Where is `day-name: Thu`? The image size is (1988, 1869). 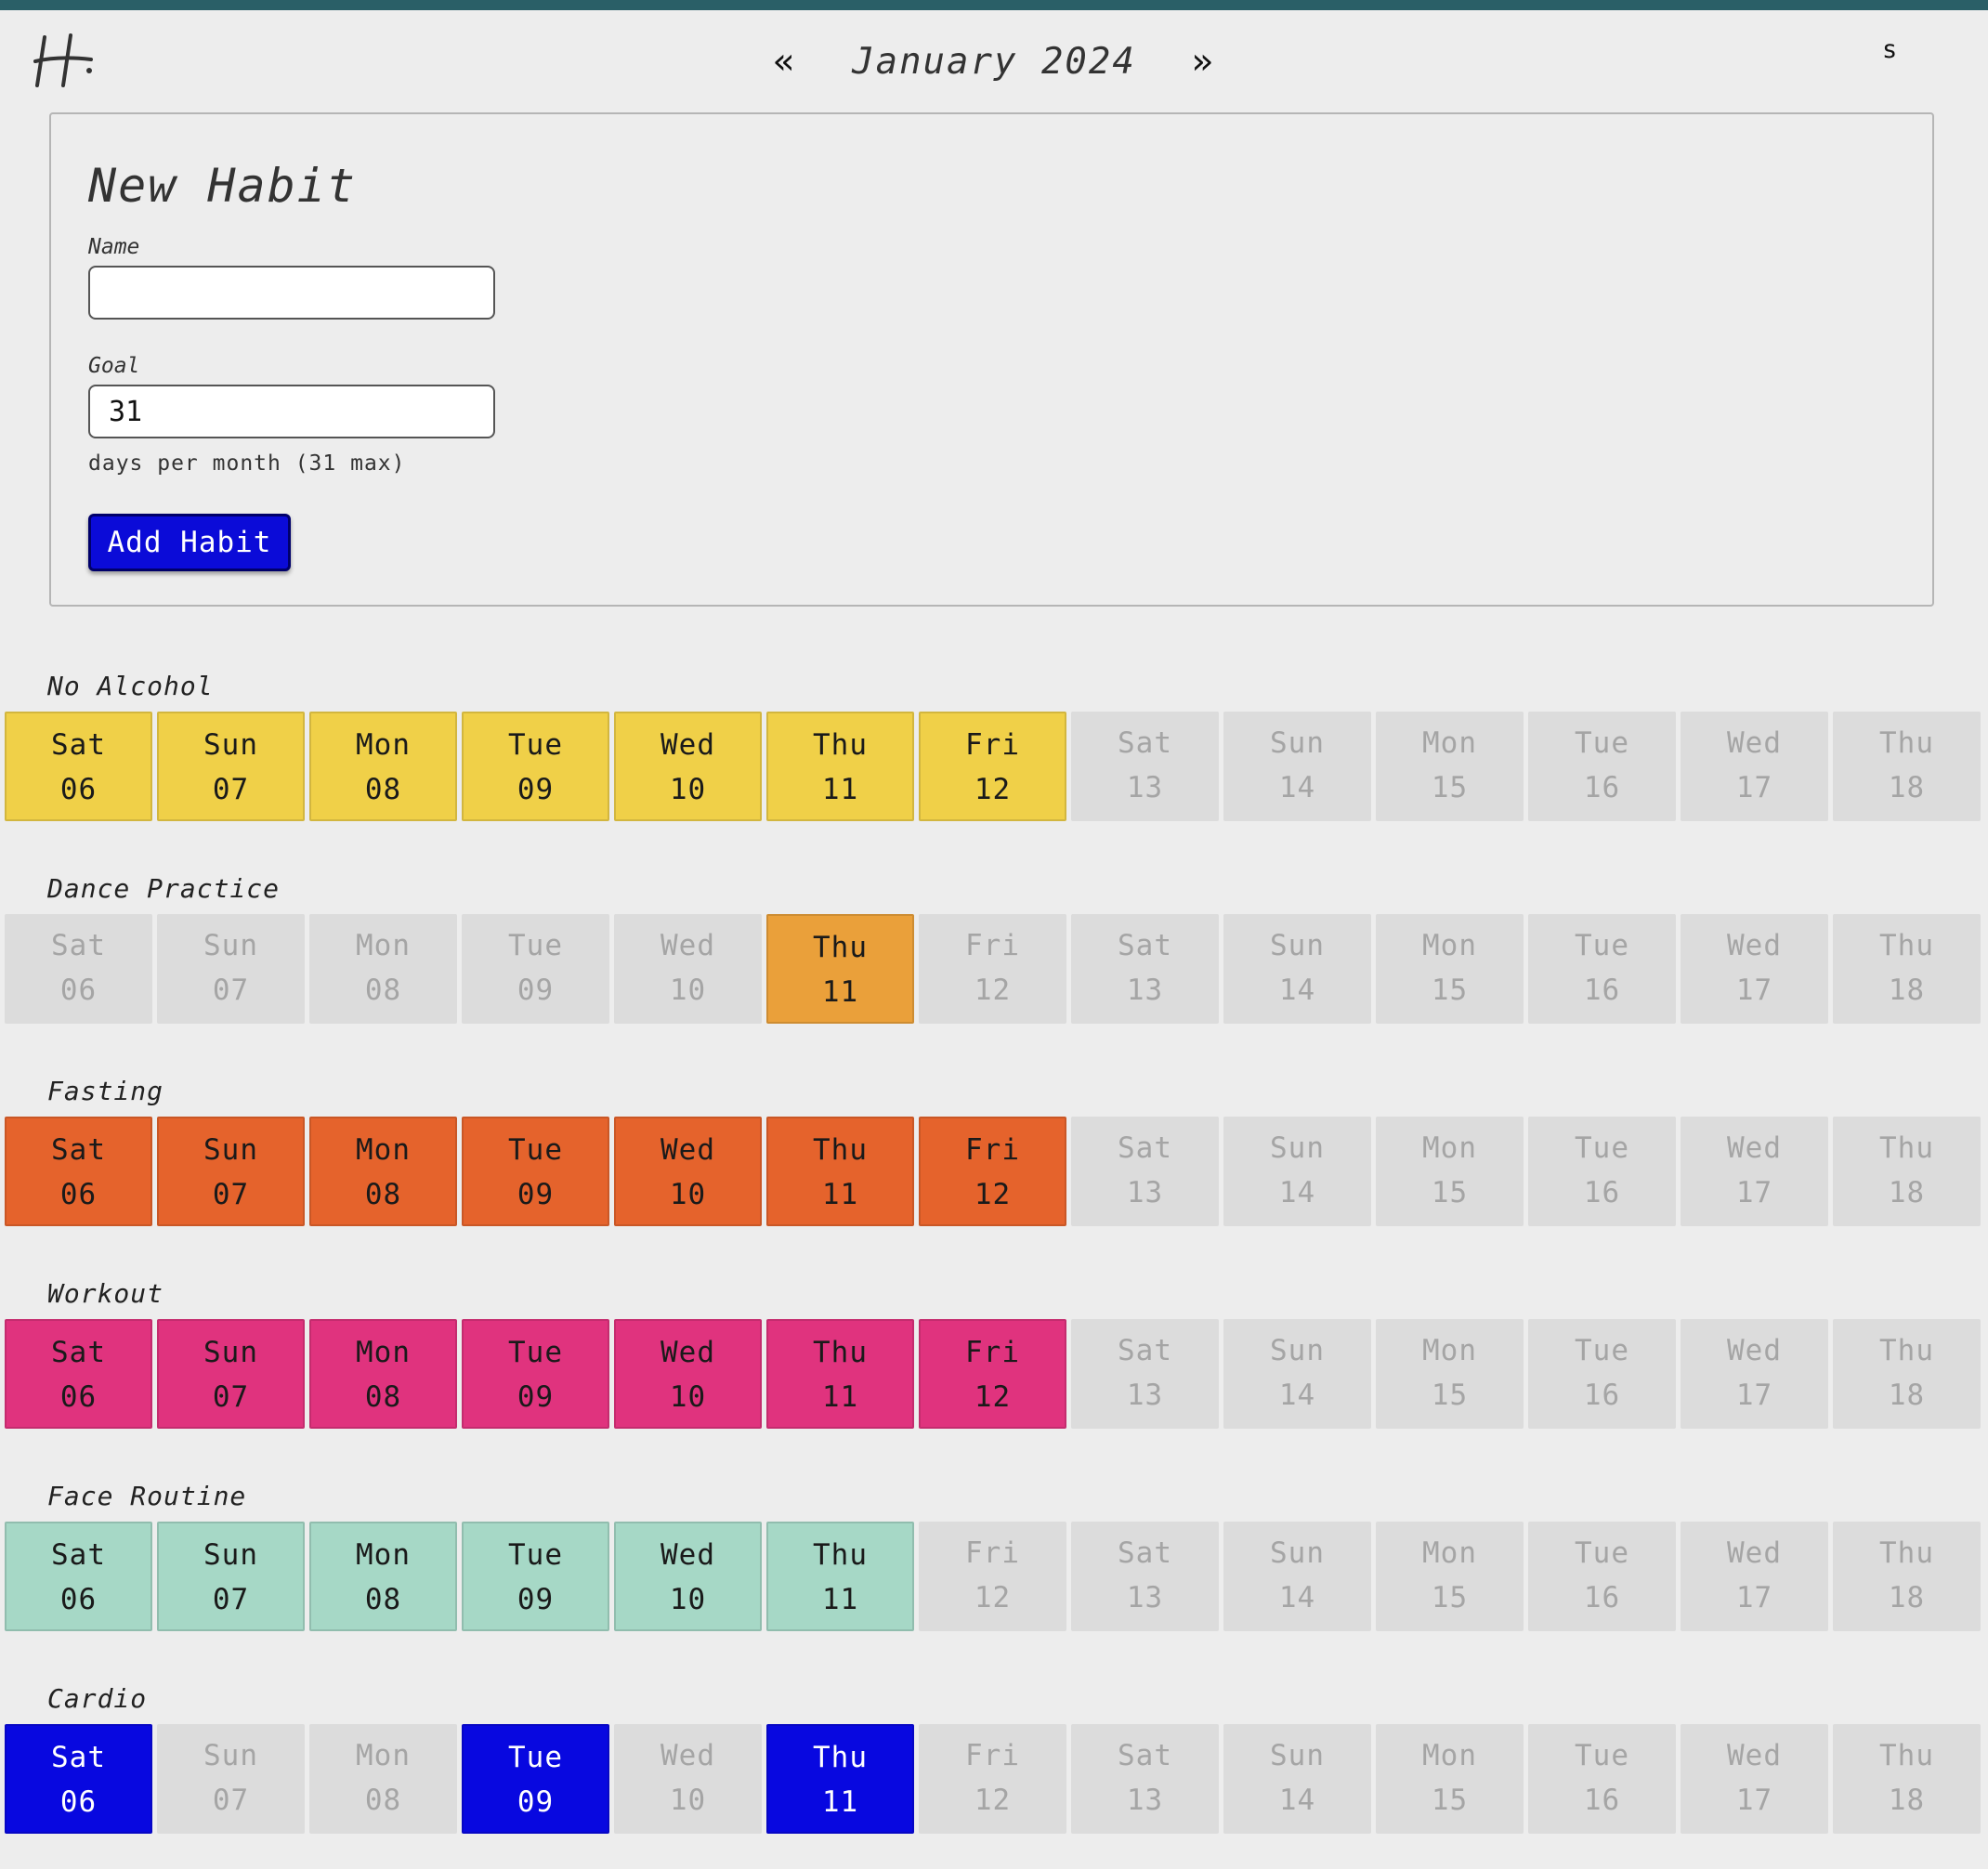 day-name: Thu is located at coordinates (1907, 1350).